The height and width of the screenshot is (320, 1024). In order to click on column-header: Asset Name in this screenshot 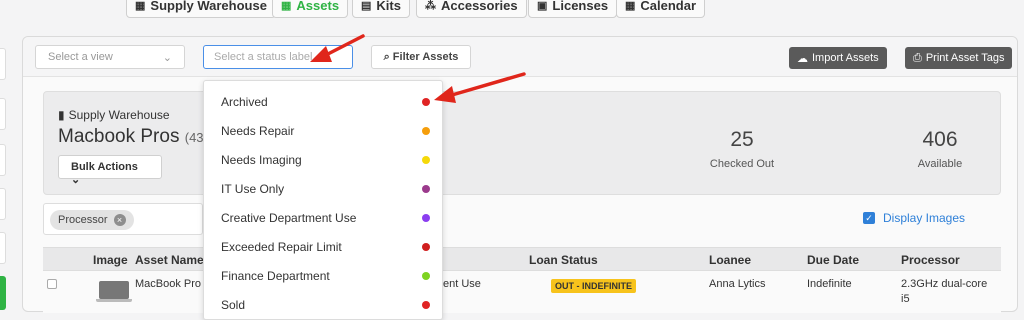, I will do `click(169, 260)`.